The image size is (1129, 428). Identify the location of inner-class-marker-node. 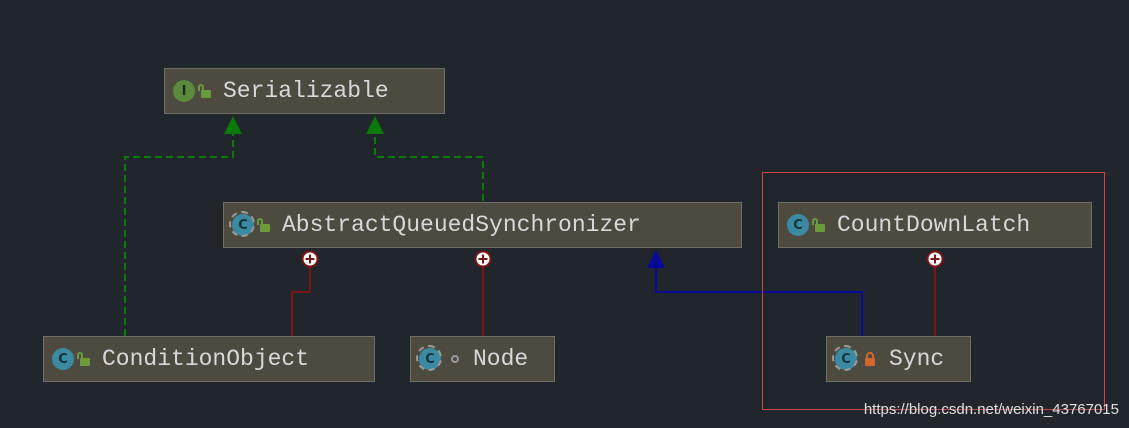
(483, 259).